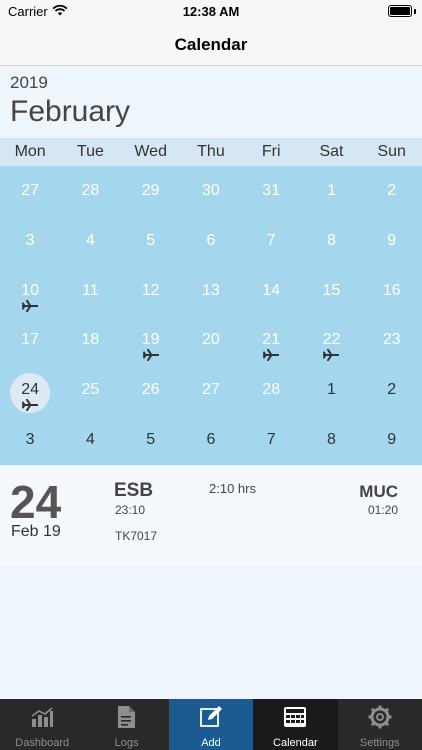 Image resolution: width=422 pixels, height=750 pixels. I want to click on calendar-day: 25, so click(90, 390).